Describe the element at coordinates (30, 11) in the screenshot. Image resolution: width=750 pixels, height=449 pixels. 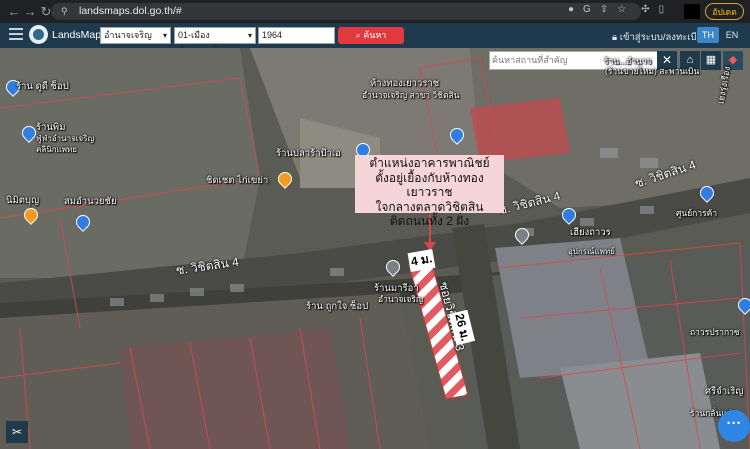
I see `forward-icon: →` at that location.